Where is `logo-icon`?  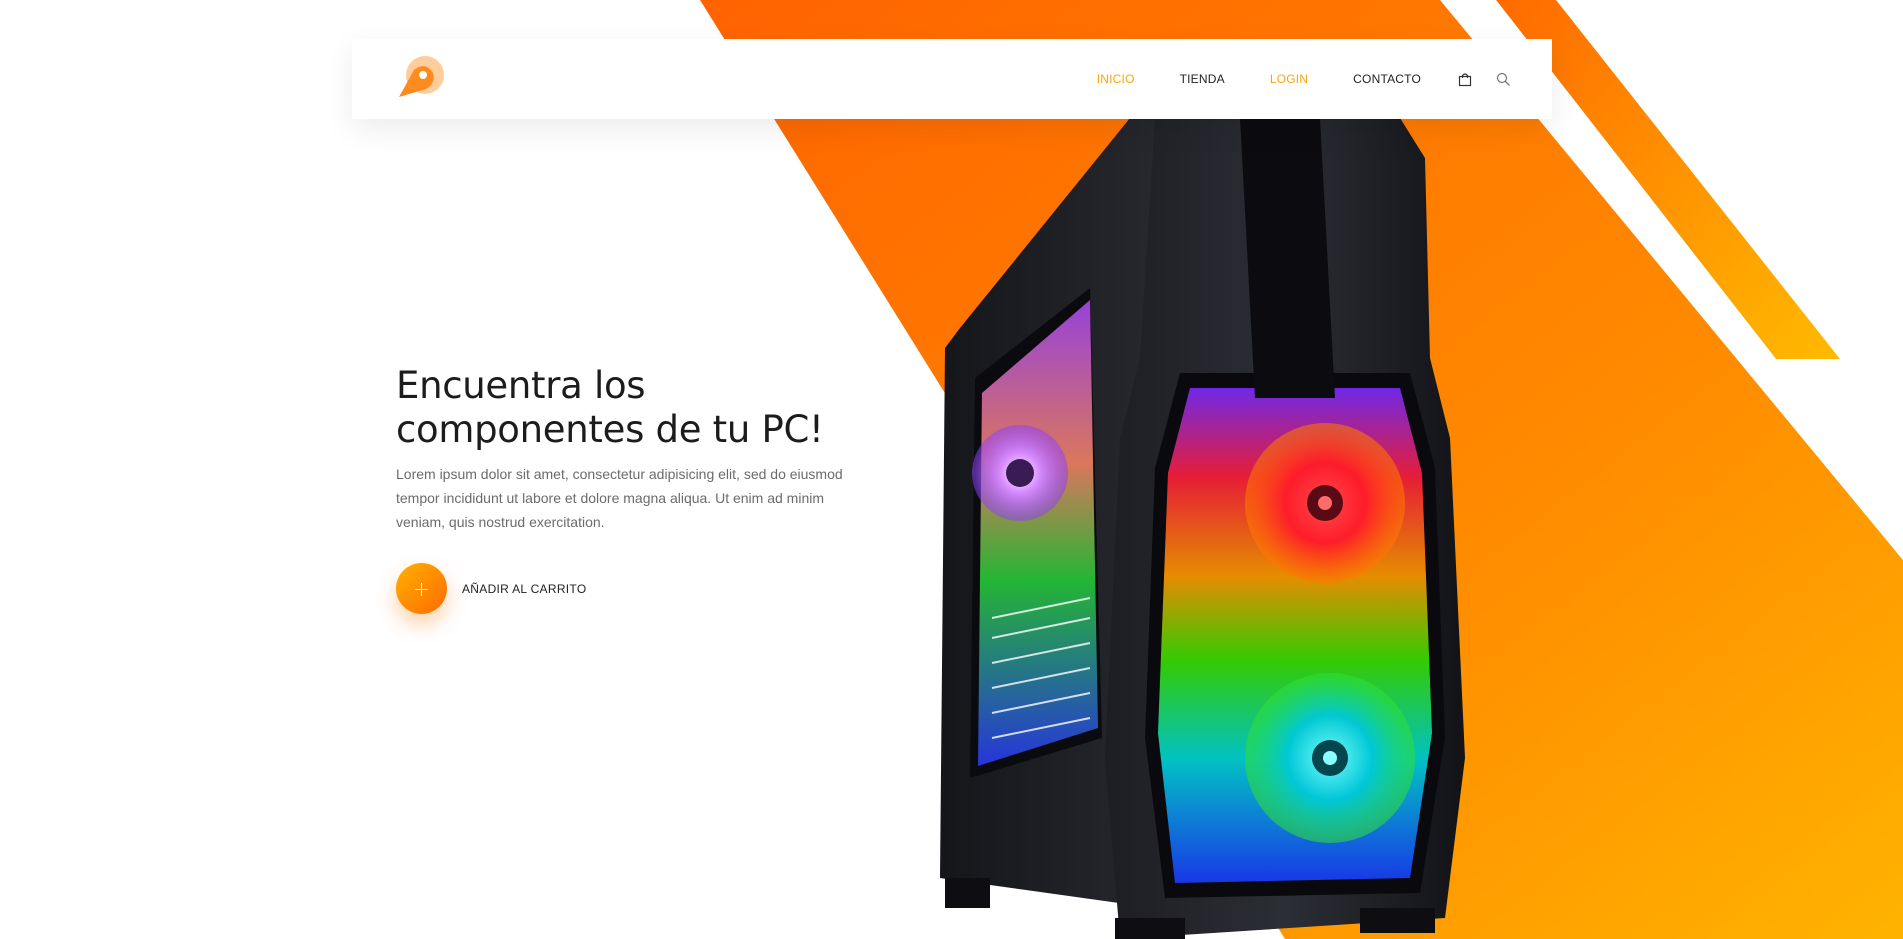
logo-icon is located at coordinates (422, 79).